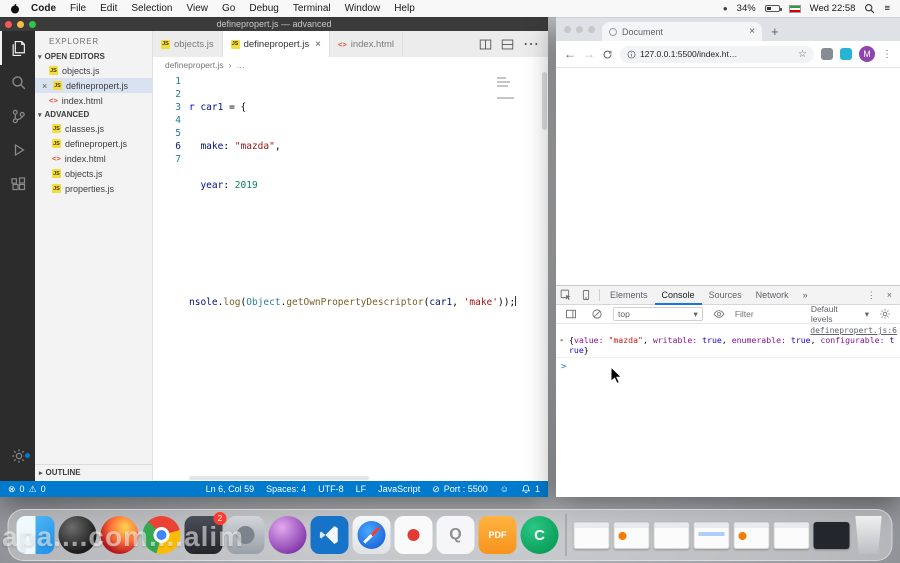  Describe the element at coordinates (725, 8) in the screenshot. I see `recording-indicator-icon: ●` at that location.